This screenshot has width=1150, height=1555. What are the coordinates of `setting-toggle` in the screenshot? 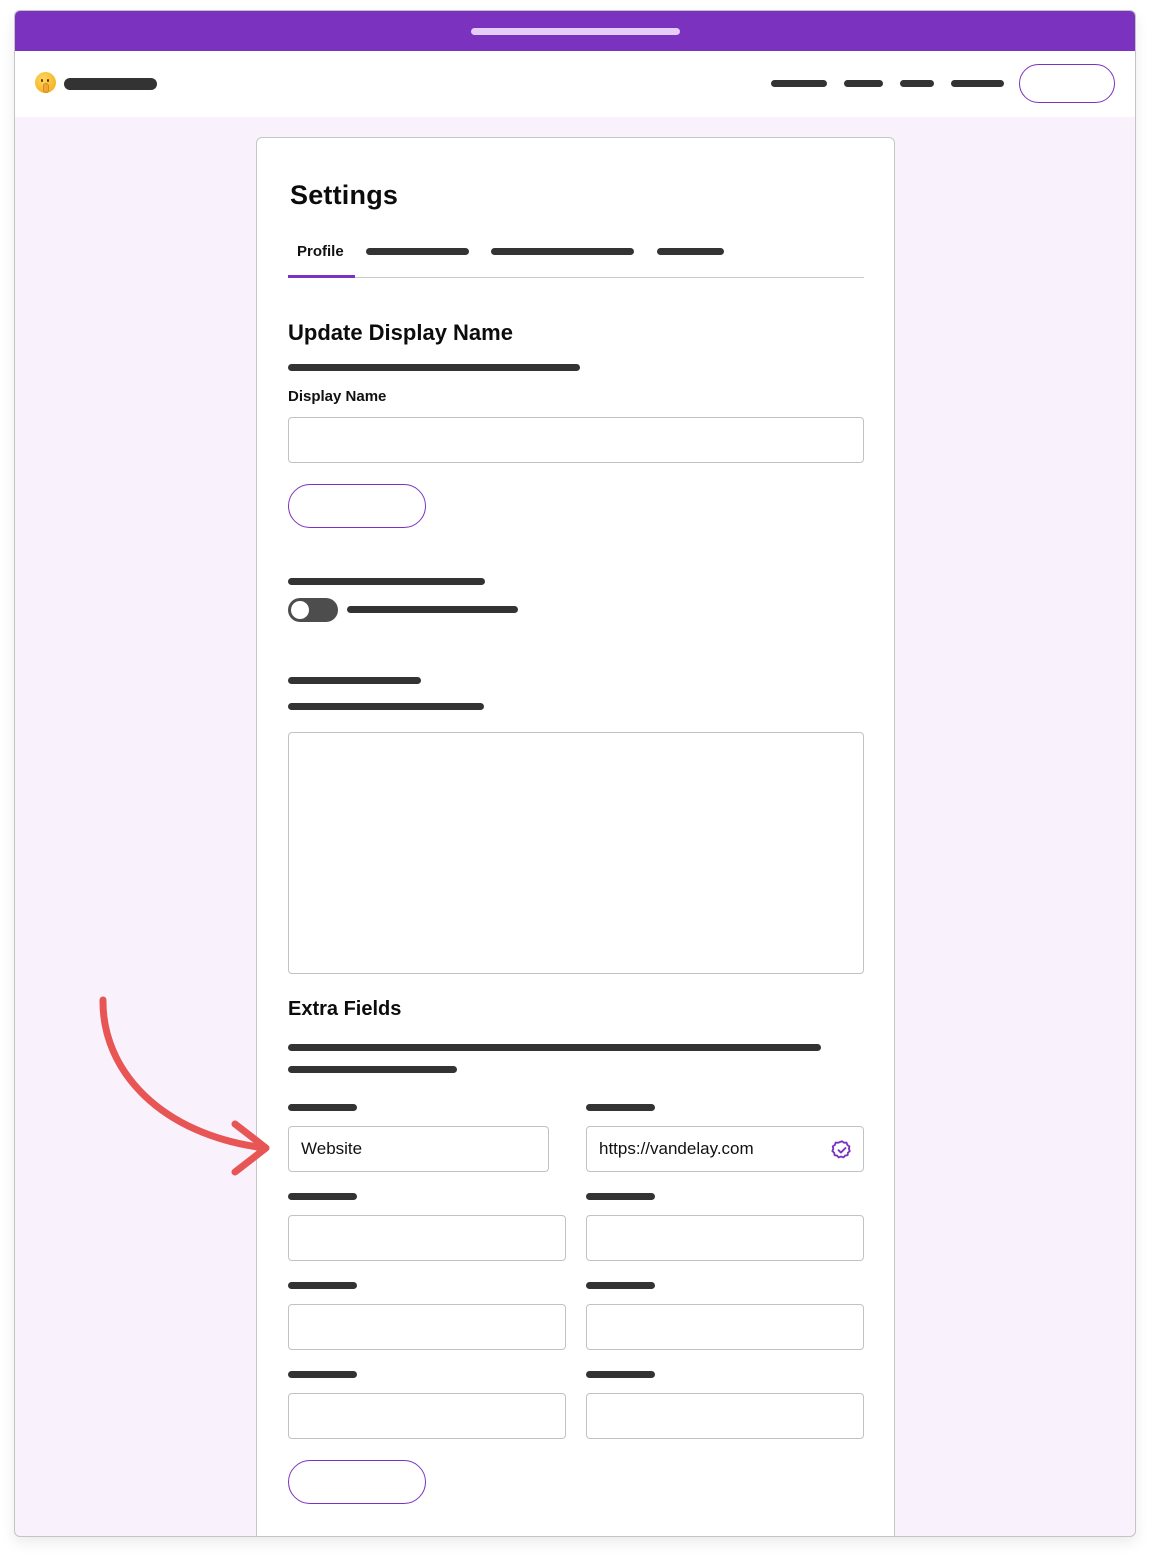 It's located at (313, 610).